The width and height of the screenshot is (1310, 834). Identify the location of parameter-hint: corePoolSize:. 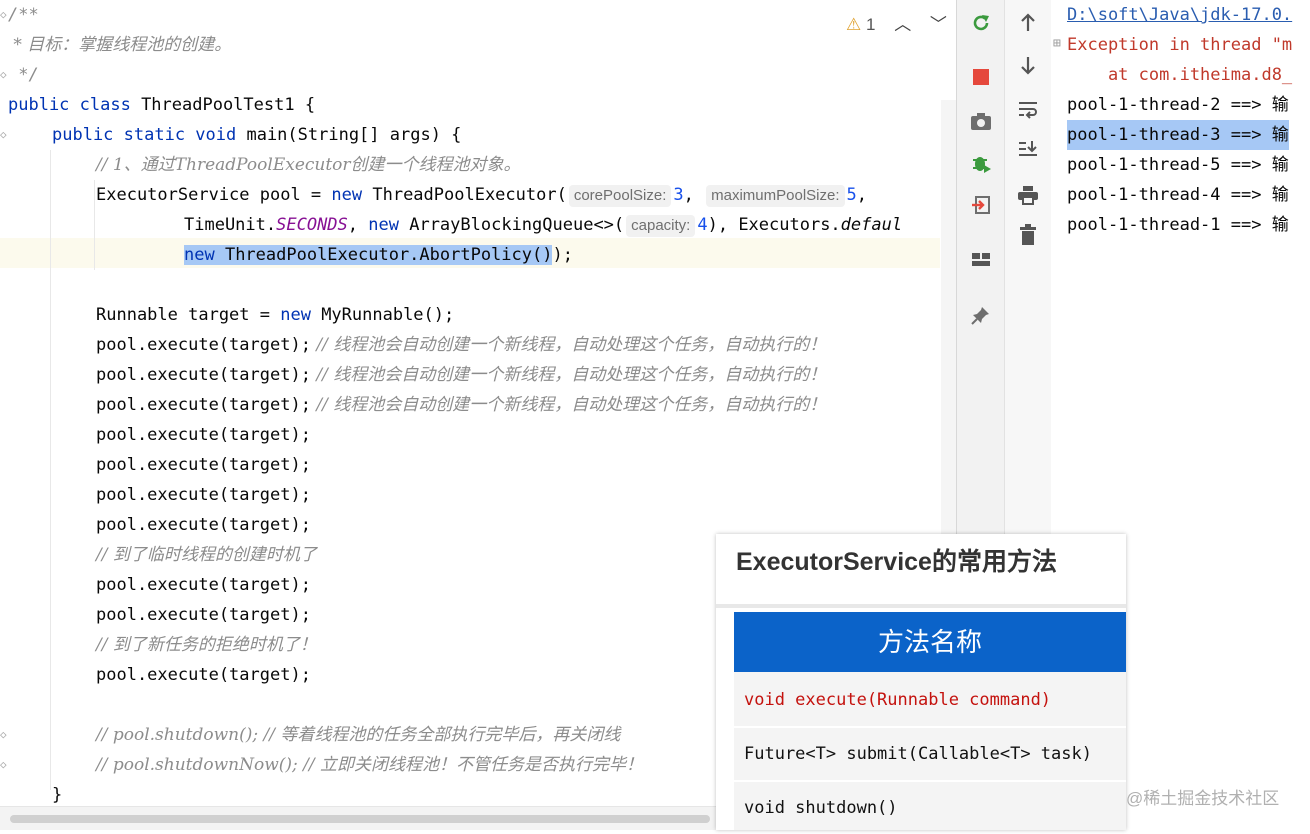
(620, 196).